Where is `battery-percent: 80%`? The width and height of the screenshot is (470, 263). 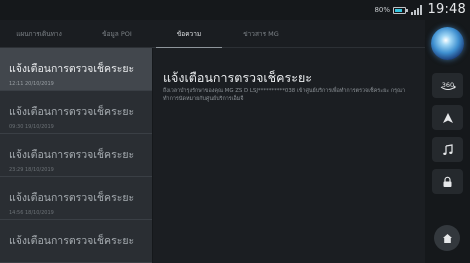 battery-percent: 80% is located at coordinates (382, 10).